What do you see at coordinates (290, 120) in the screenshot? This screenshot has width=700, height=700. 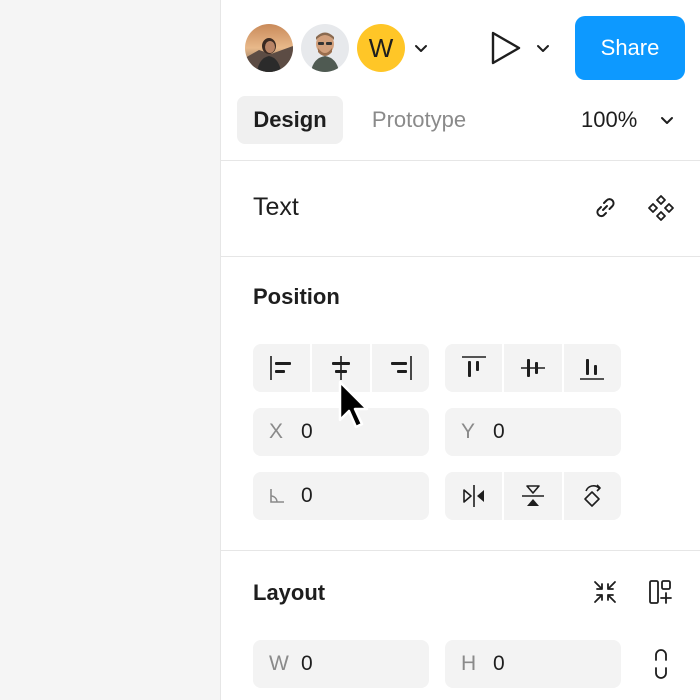 I see `tab-design: Design` at bounding box center [290, 120].